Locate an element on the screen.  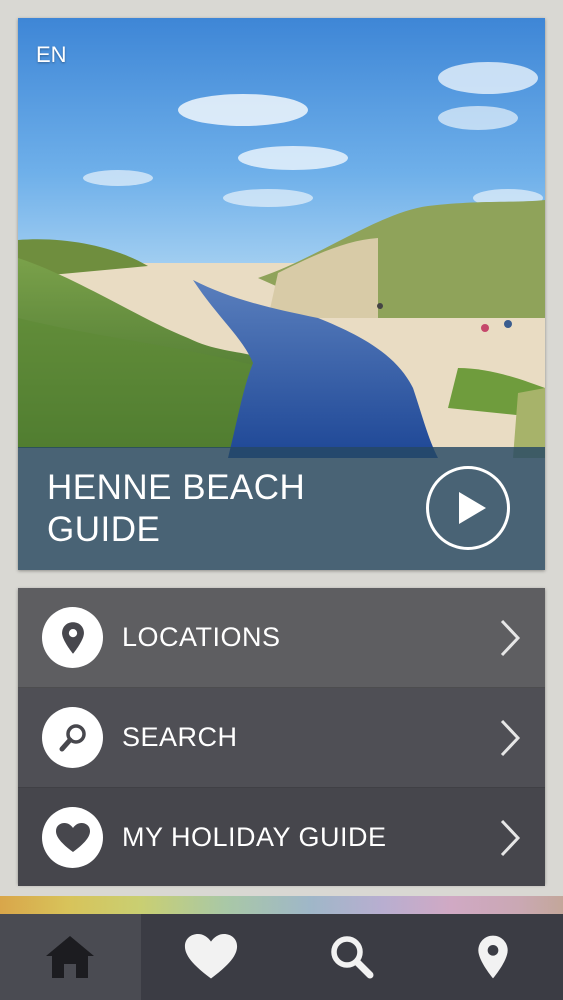
app-title-line1: HENNE BEACH is located at coordinates (176, 487).